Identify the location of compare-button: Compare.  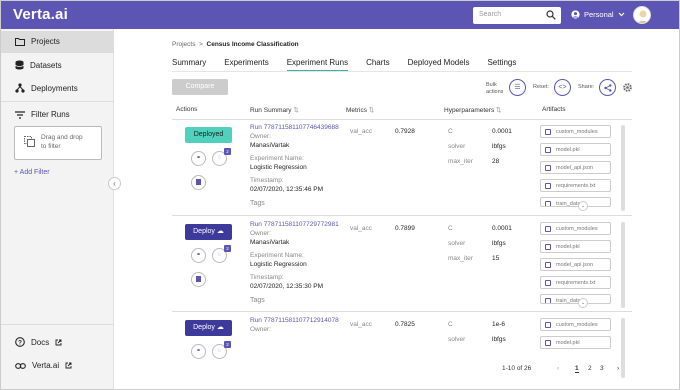
(200, 87).